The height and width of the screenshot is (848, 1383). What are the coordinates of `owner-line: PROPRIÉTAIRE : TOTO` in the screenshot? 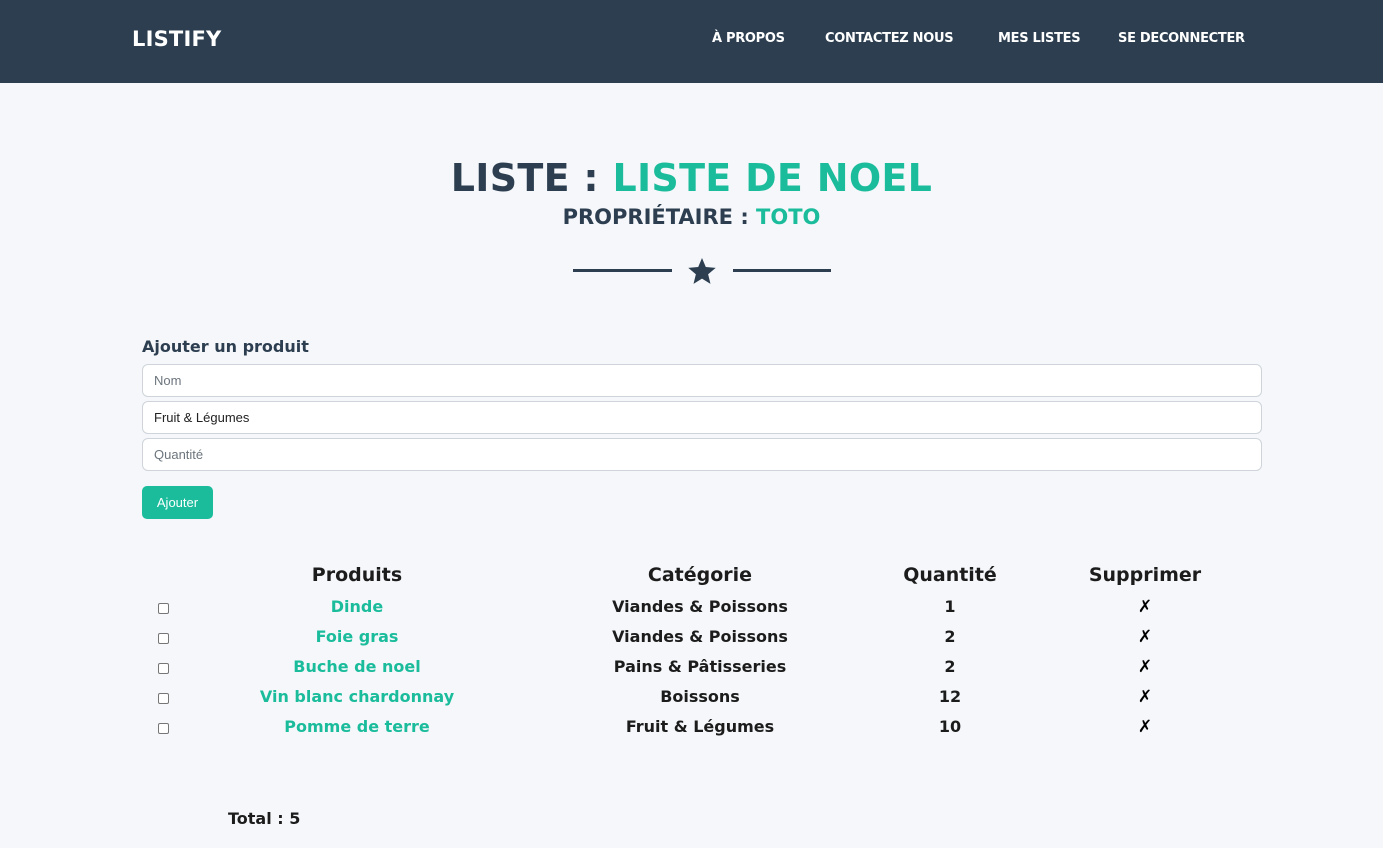 It's located at (691, 217).